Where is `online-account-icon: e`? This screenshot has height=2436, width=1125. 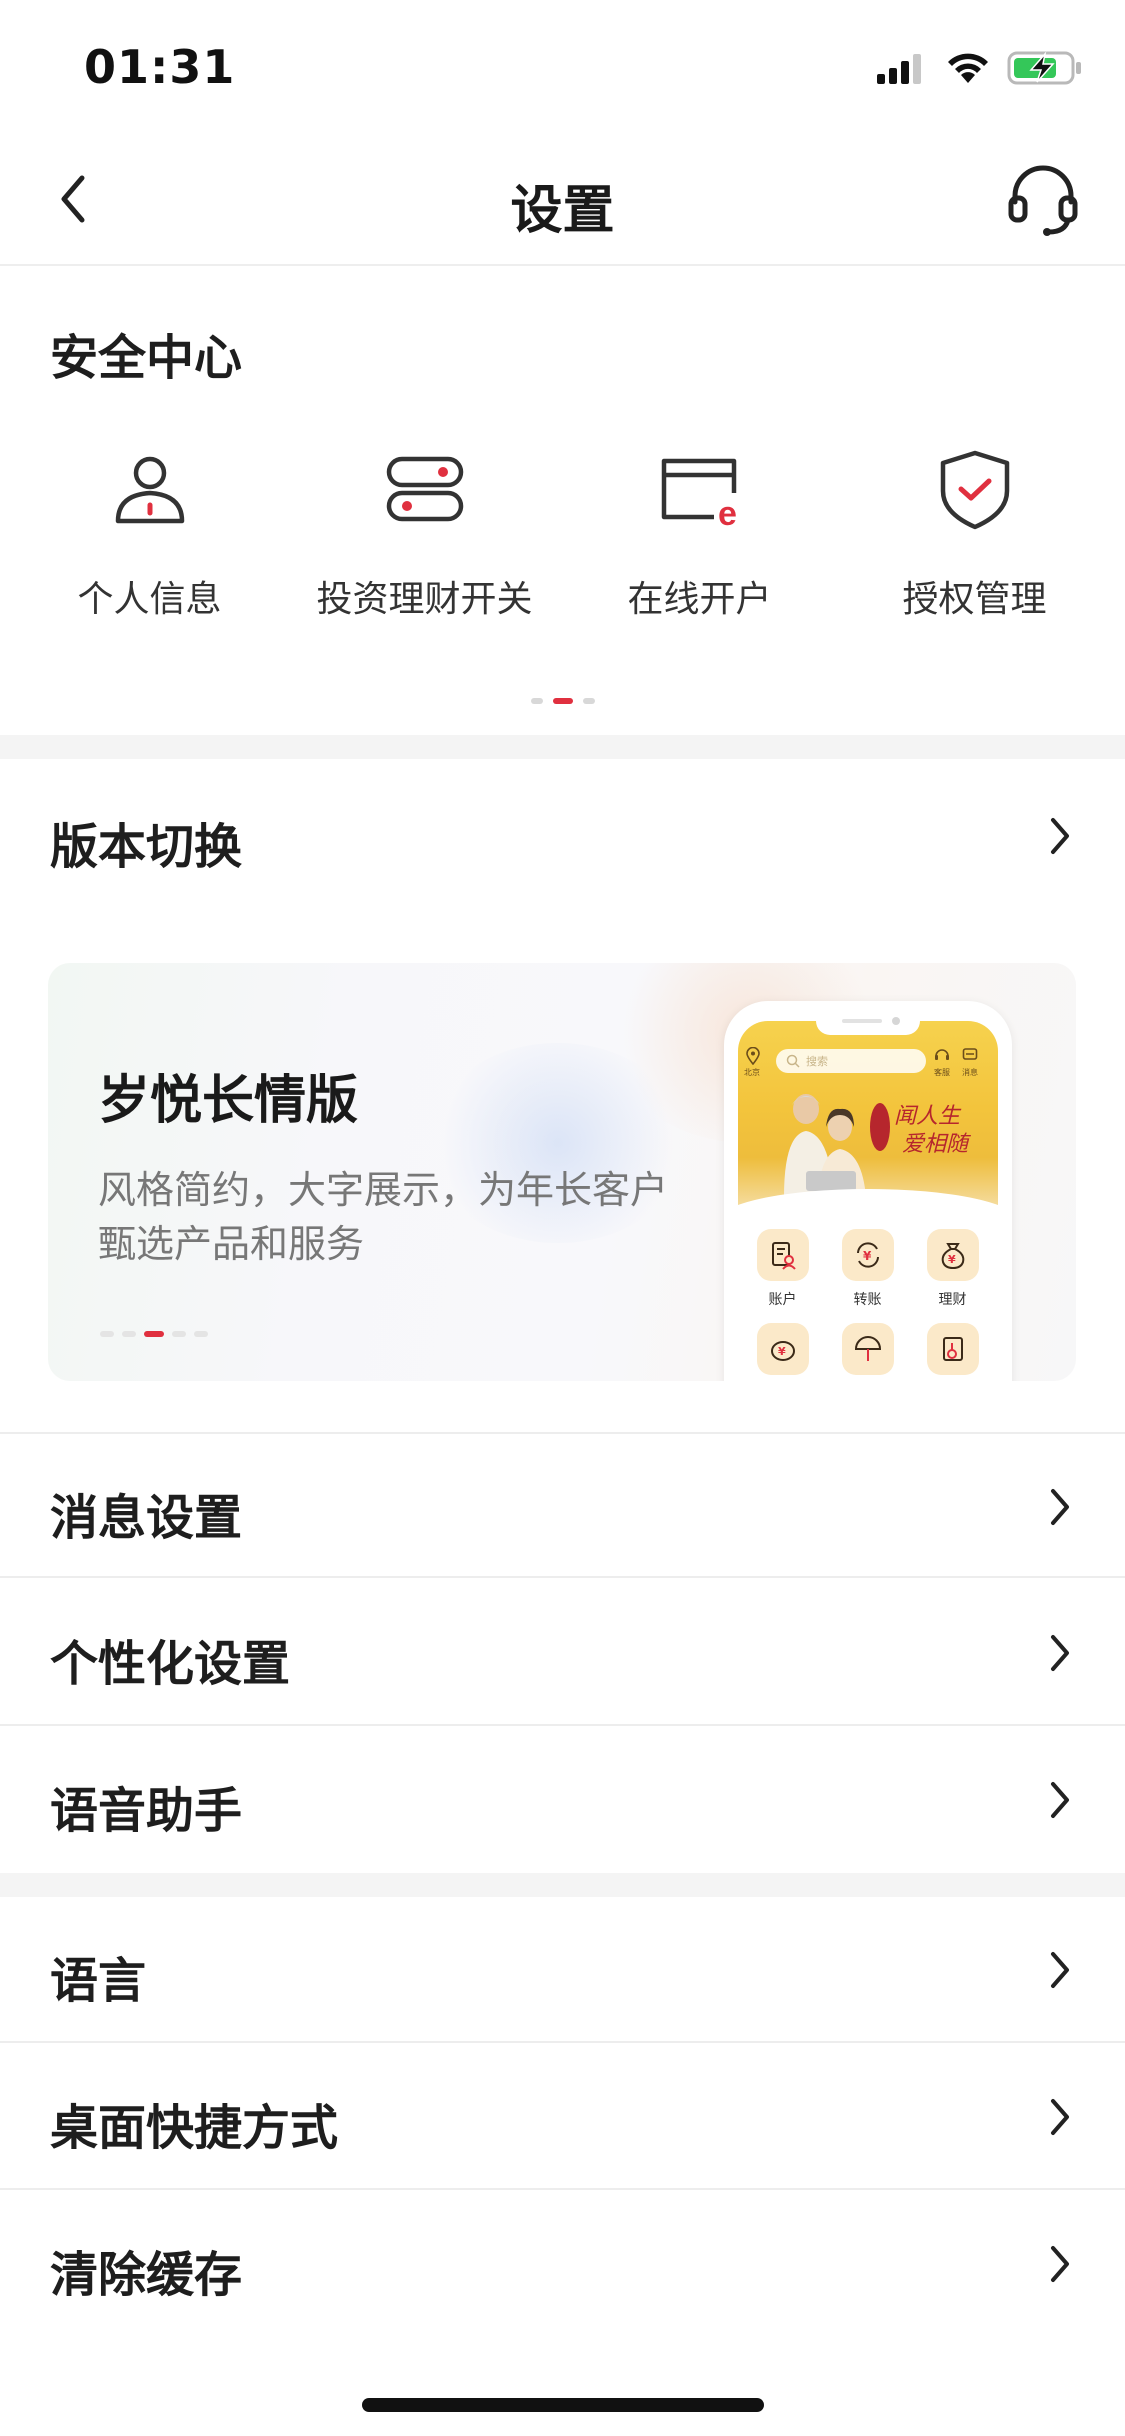
online-account-icon: e is located at coordinates (700, 489).